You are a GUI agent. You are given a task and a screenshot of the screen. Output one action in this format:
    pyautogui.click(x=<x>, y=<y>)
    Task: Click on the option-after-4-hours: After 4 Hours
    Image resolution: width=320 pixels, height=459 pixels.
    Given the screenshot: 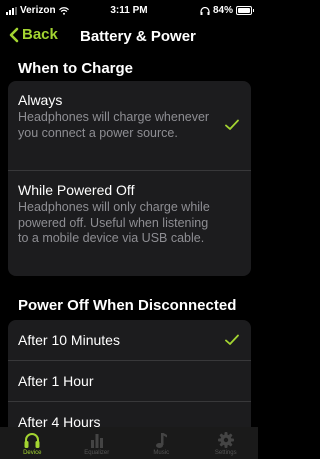 What is the action you would take?
    pyautogui.click(x=129, y=414)
    